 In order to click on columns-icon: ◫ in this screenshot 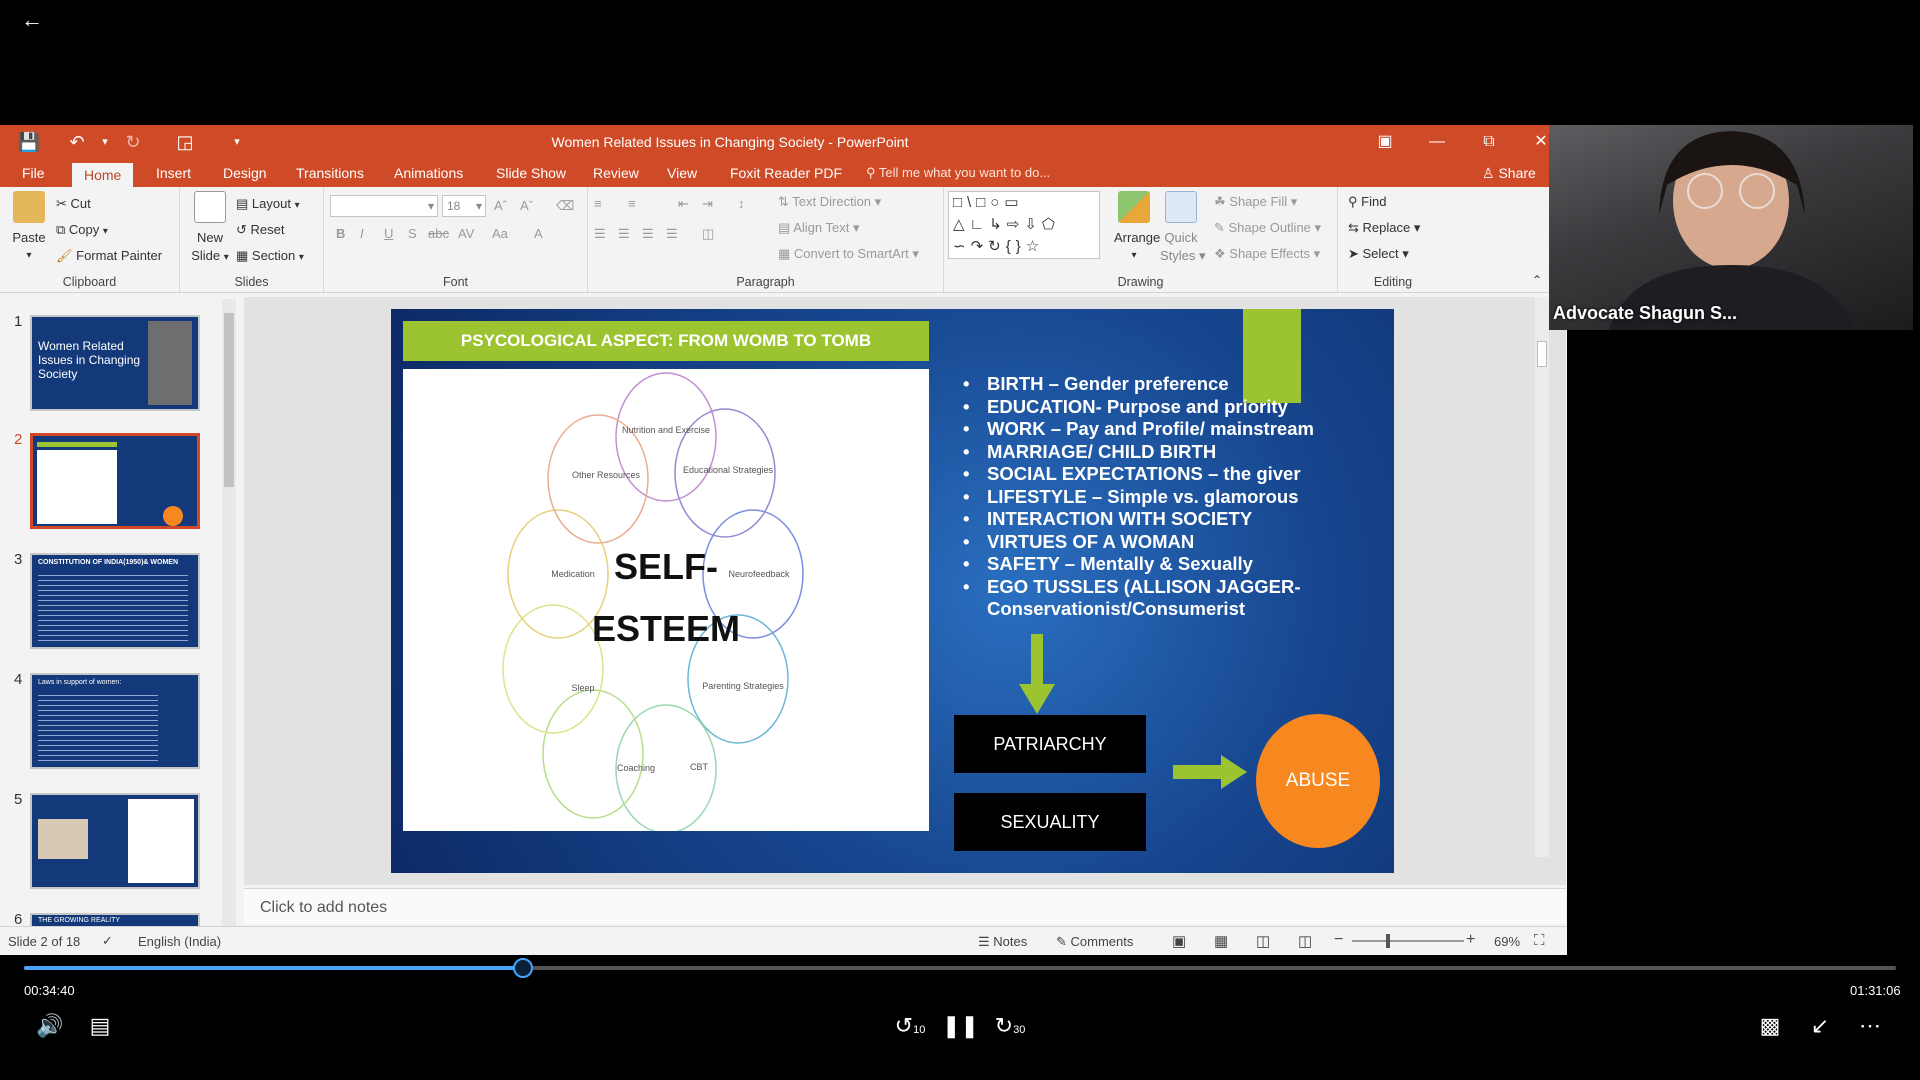, I will do `click(708, 234)`.